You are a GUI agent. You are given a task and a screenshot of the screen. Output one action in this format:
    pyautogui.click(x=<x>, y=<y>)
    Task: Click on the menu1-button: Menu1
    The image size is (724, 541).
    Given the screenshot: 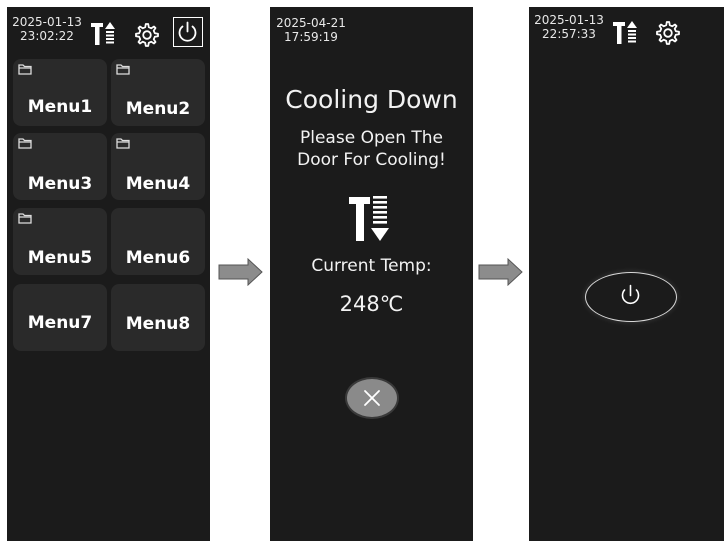 What is the action you would take?
    pyautogui.click(x=60, y=92)
    